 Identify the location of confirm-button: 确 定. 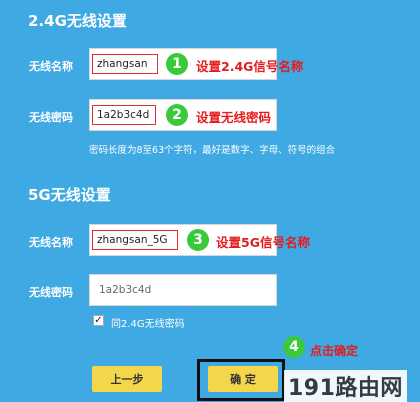
(243, 379).